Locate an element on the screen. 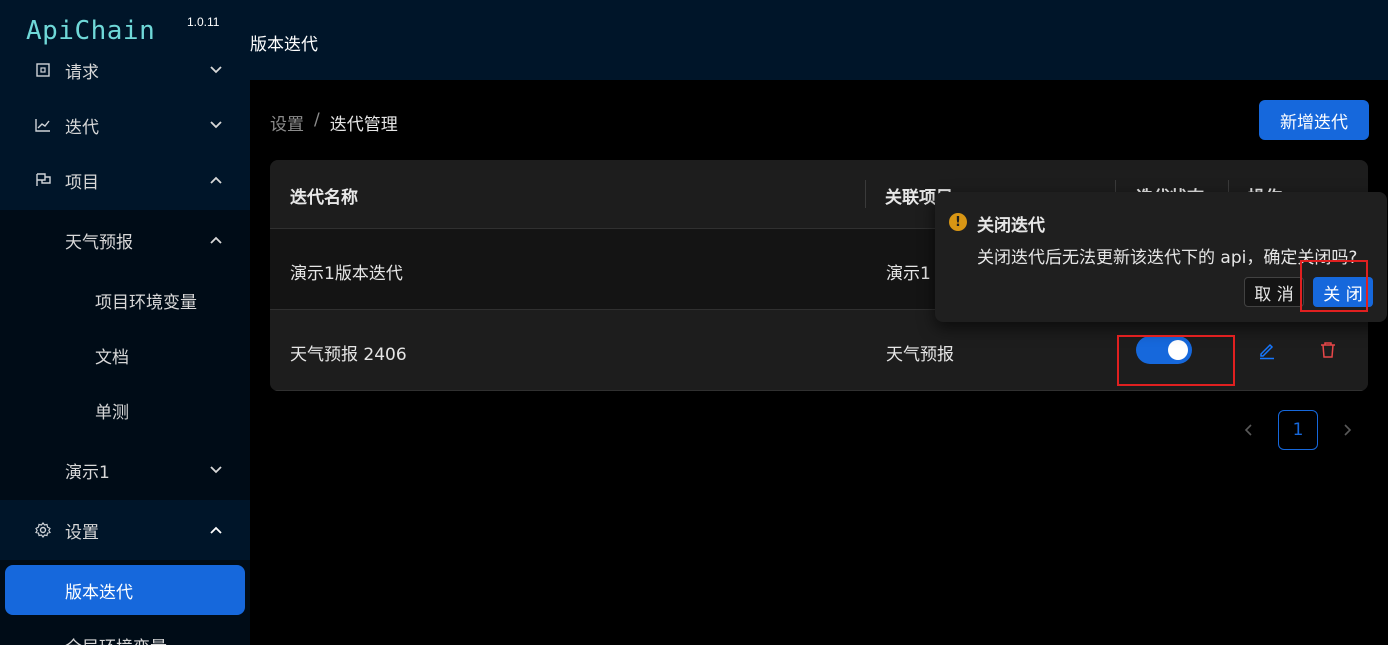 The height and width of the screenshot is (645, 1388). popconfirm-description: 关闭迭代后无法更新该迭代下的 api，确定关闭吗? is located at coordinates (1167, 258).